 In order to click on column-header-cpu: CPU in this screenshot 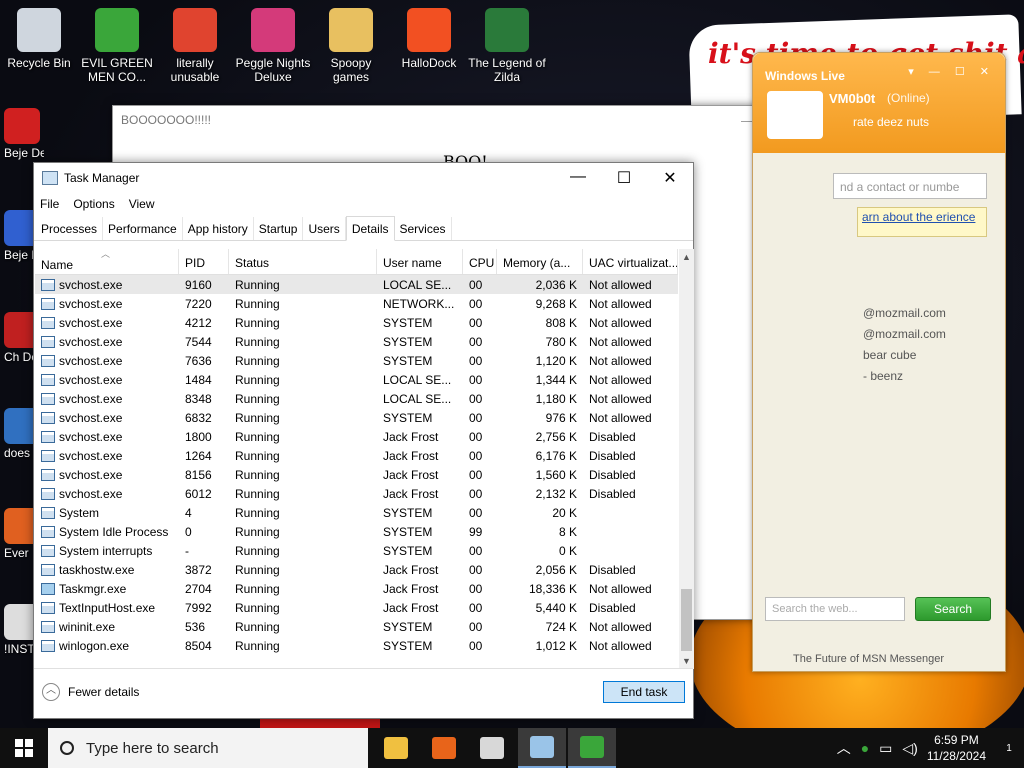, I will do `click(480, 261)`.